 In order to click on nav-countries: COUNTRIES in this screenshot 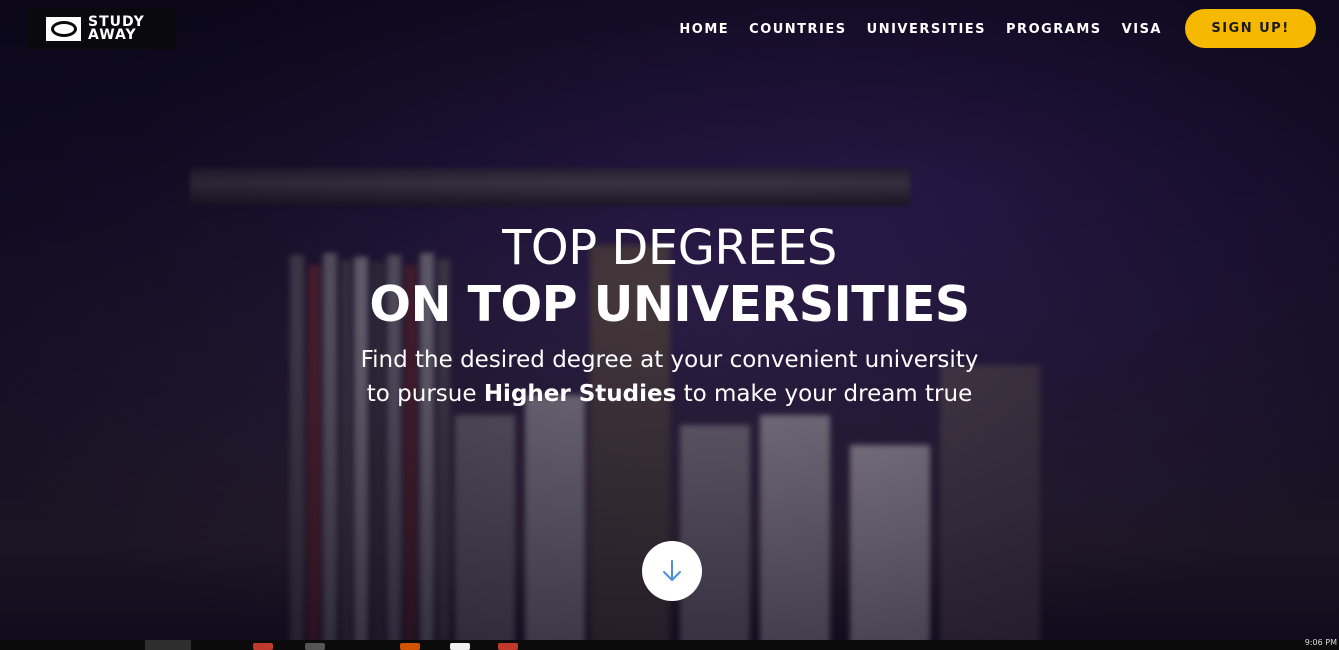, I will do `click(798, 29)`.